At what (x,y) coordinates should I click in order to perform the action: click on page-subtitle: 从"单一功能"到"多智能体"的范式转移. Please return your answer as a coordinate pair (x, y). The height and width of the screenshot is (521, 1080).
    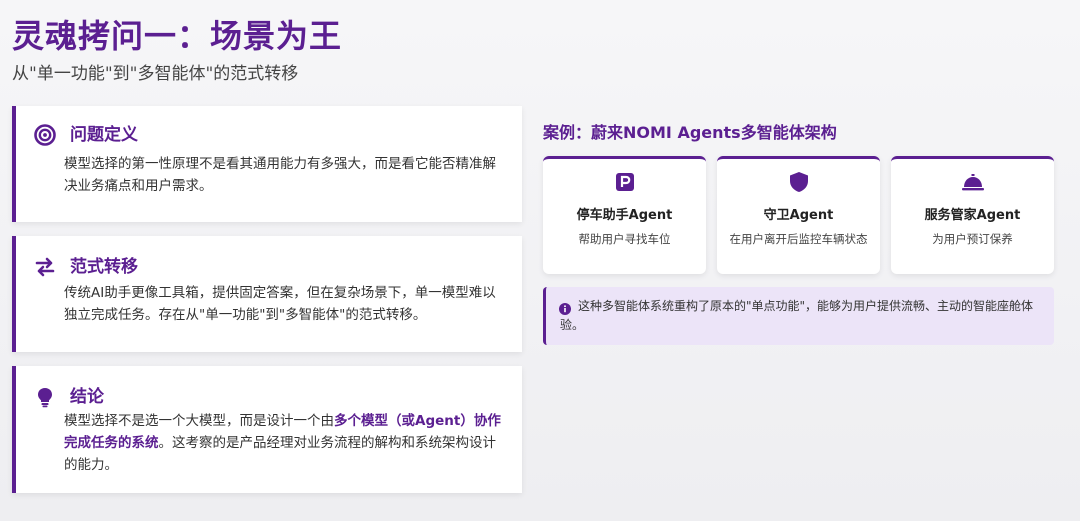
    Looking at the image, I should click on (155, 74).